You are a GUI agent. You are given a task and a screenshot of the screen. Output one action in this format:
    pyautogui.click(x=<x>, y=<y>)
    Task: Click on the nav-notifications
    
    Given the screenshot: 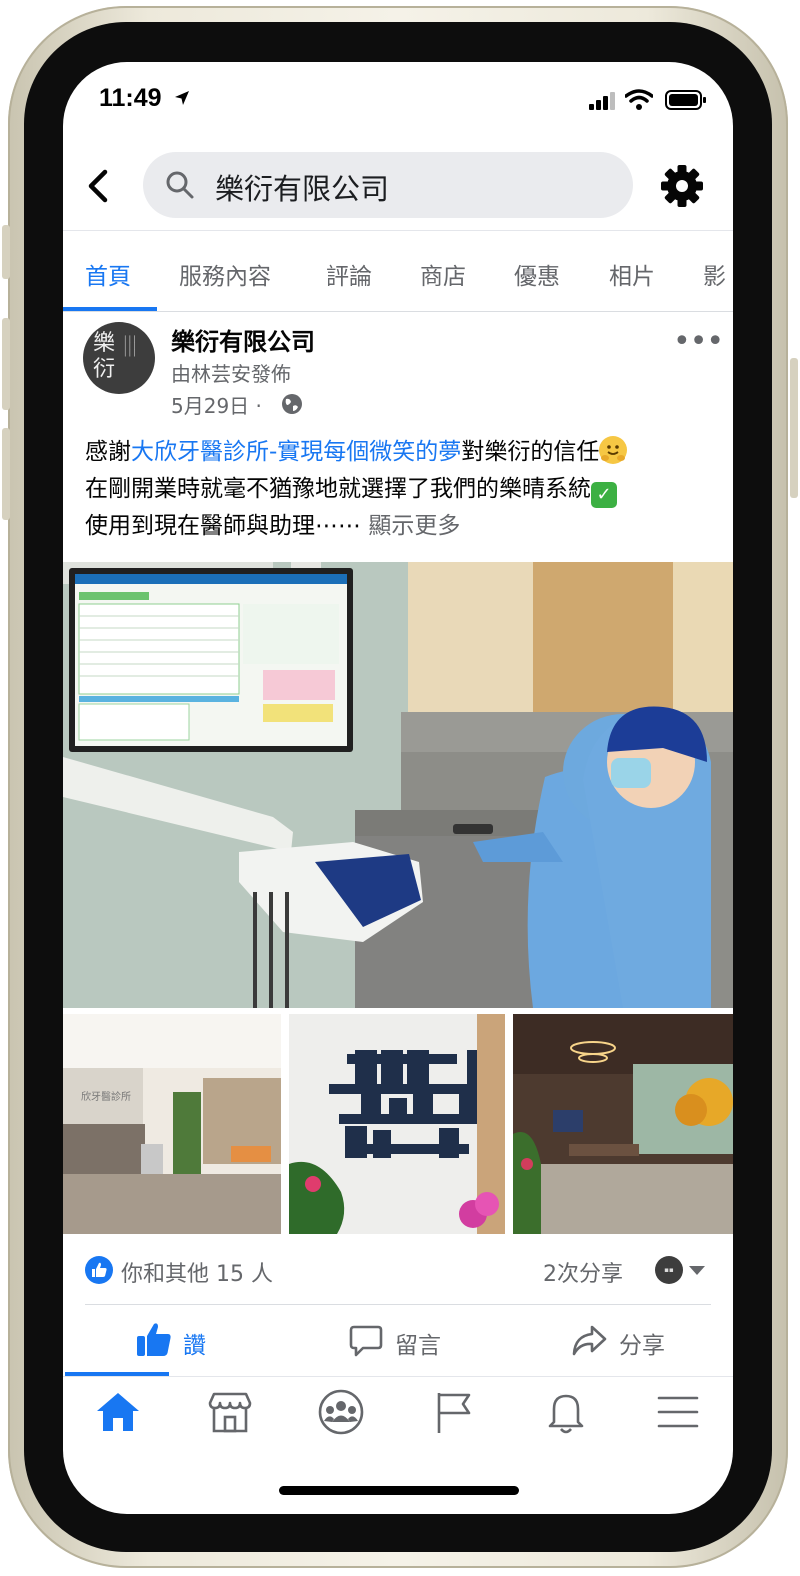 What is the action you would take?
    pyautogui.click(x=566, y=1412)
    